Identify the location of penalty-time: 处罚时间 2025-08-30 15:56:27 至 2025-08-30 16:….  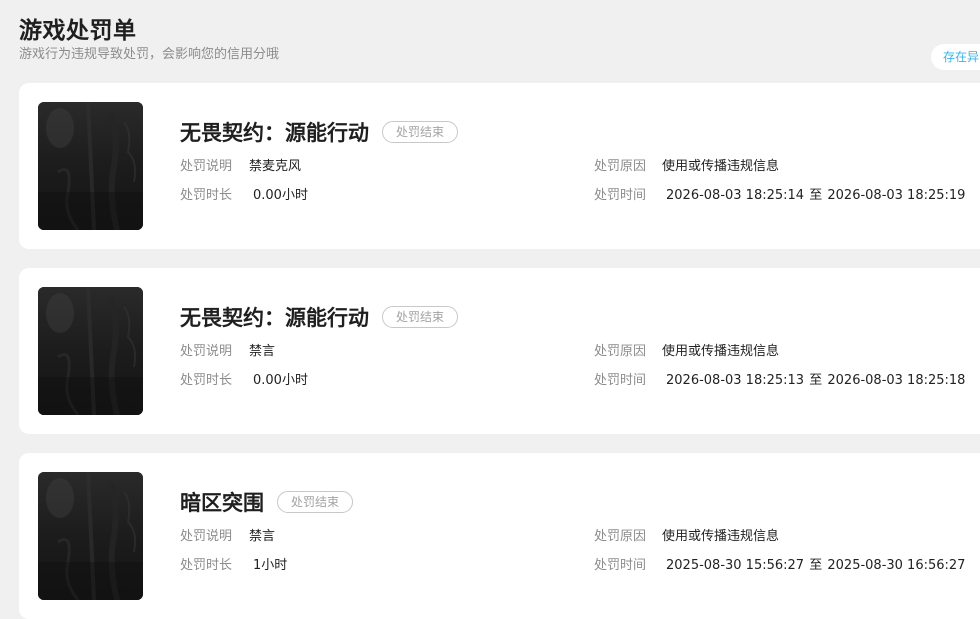
(779, 566).